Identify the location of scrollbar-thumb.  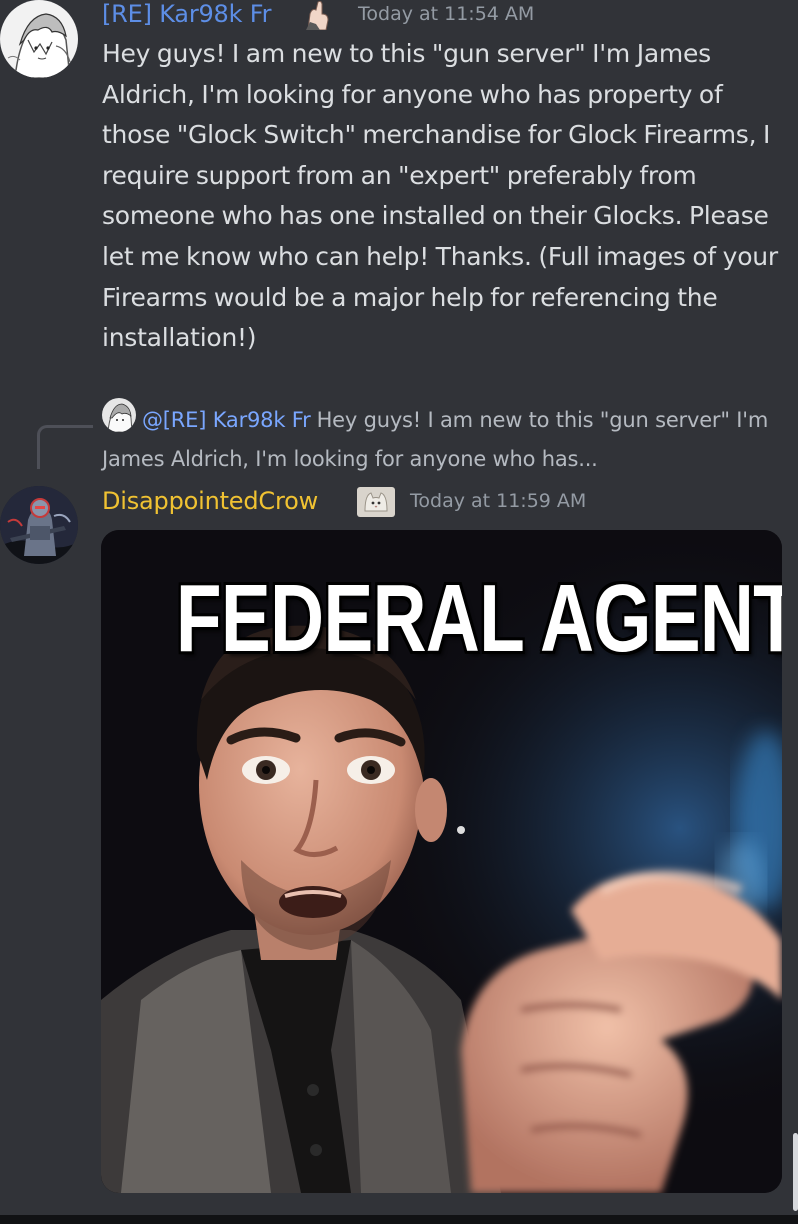
(795, 1172).